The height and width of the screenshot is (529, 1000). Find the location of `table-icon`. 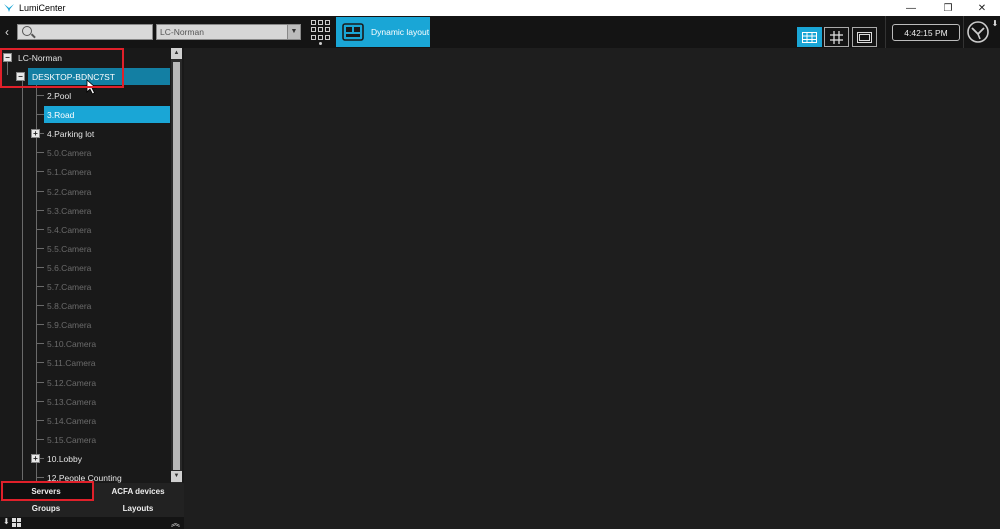

table-icon is located at coordinates (809, 37).